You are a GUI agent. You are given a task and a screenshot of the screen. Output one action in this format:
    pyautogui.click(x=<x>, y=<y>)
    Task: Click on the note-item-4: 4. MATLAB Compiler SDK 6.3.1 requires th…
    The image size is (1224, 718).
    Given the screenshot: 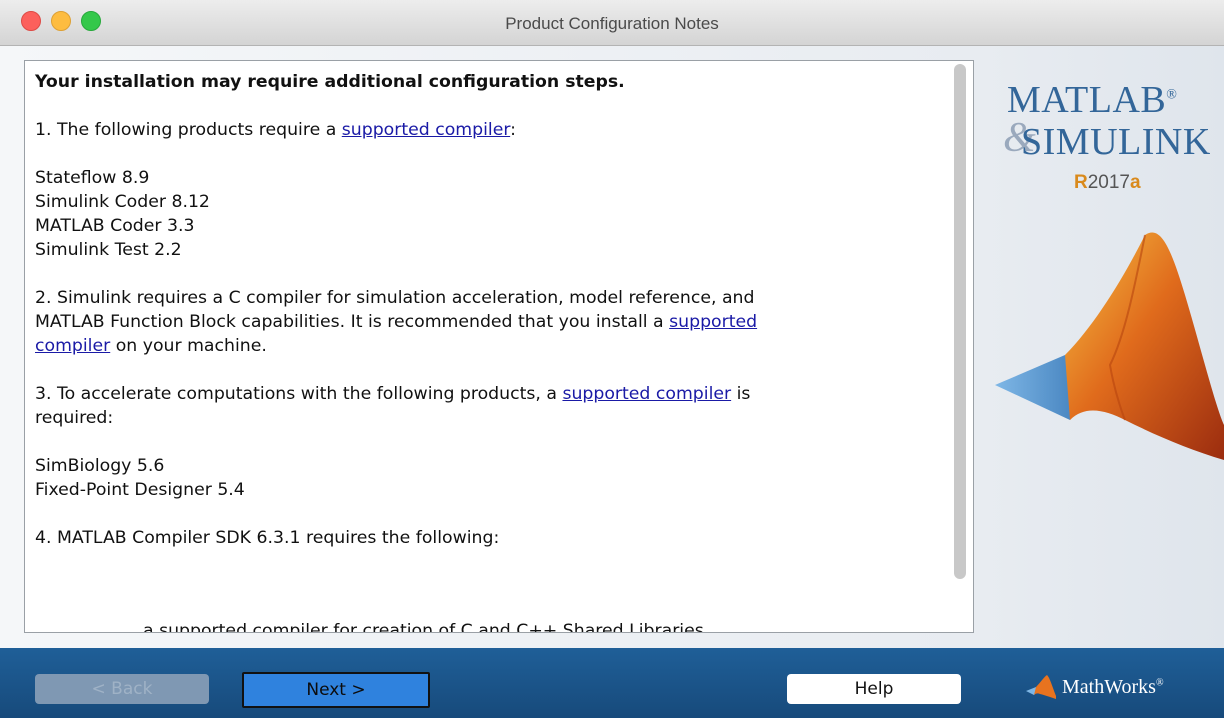 What is the action you would take?
    pyautogui.click(x=267, y=538)
    